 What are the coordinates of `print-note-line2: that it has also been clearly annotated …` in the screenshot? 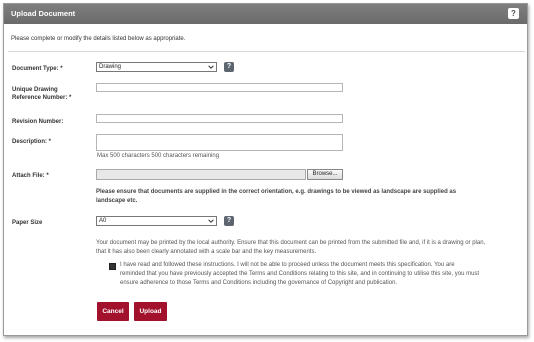 It's located at (206, 252).